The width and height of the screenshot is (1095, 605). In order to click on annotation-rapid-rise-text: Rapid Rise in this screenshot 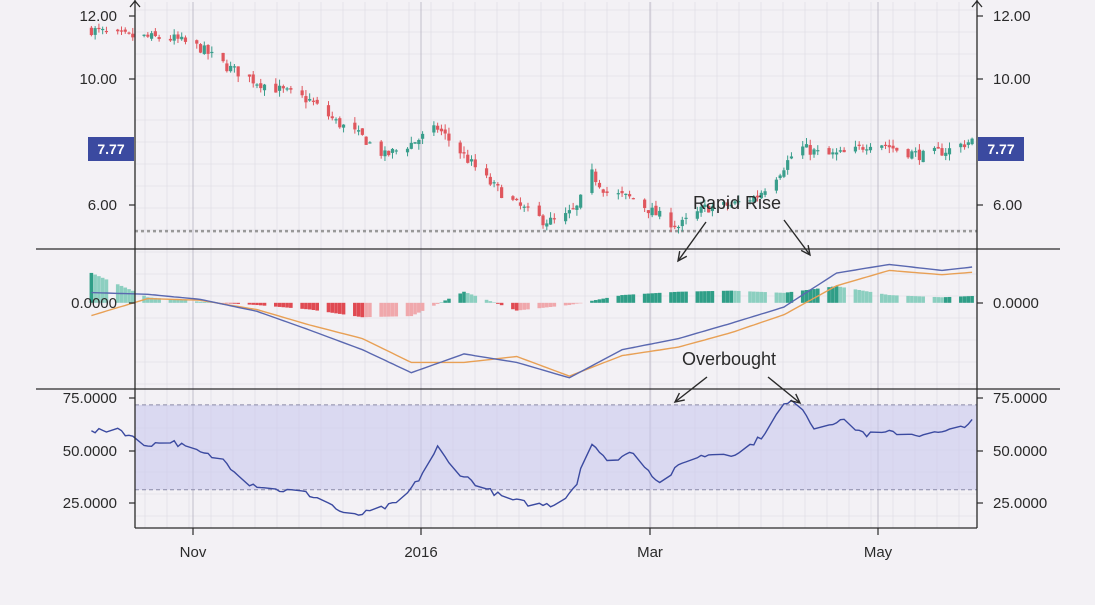, I will do `click(737, 203)`.